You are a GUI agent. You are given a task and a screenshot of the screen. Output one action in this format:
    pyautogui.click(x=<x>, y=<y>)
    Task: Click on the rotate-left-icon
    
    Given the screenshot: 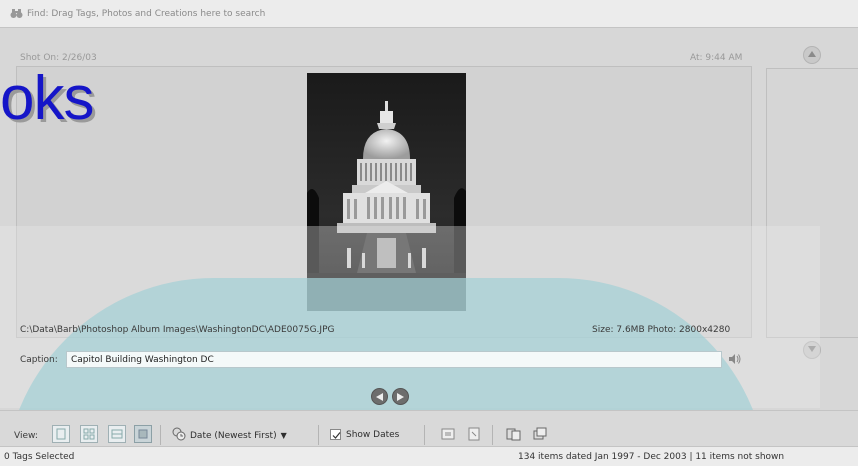 What is the action you would take?
    pyautogui.click(x=448, y=434)
    